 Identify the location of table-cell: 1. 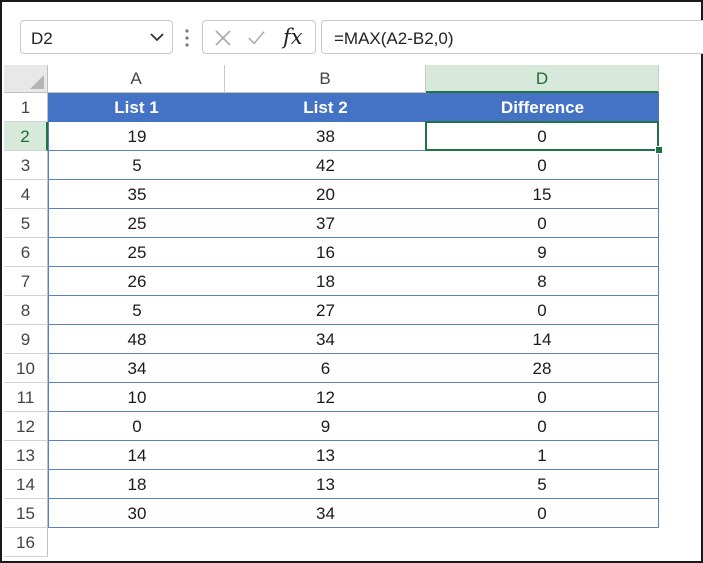
(542, 455).